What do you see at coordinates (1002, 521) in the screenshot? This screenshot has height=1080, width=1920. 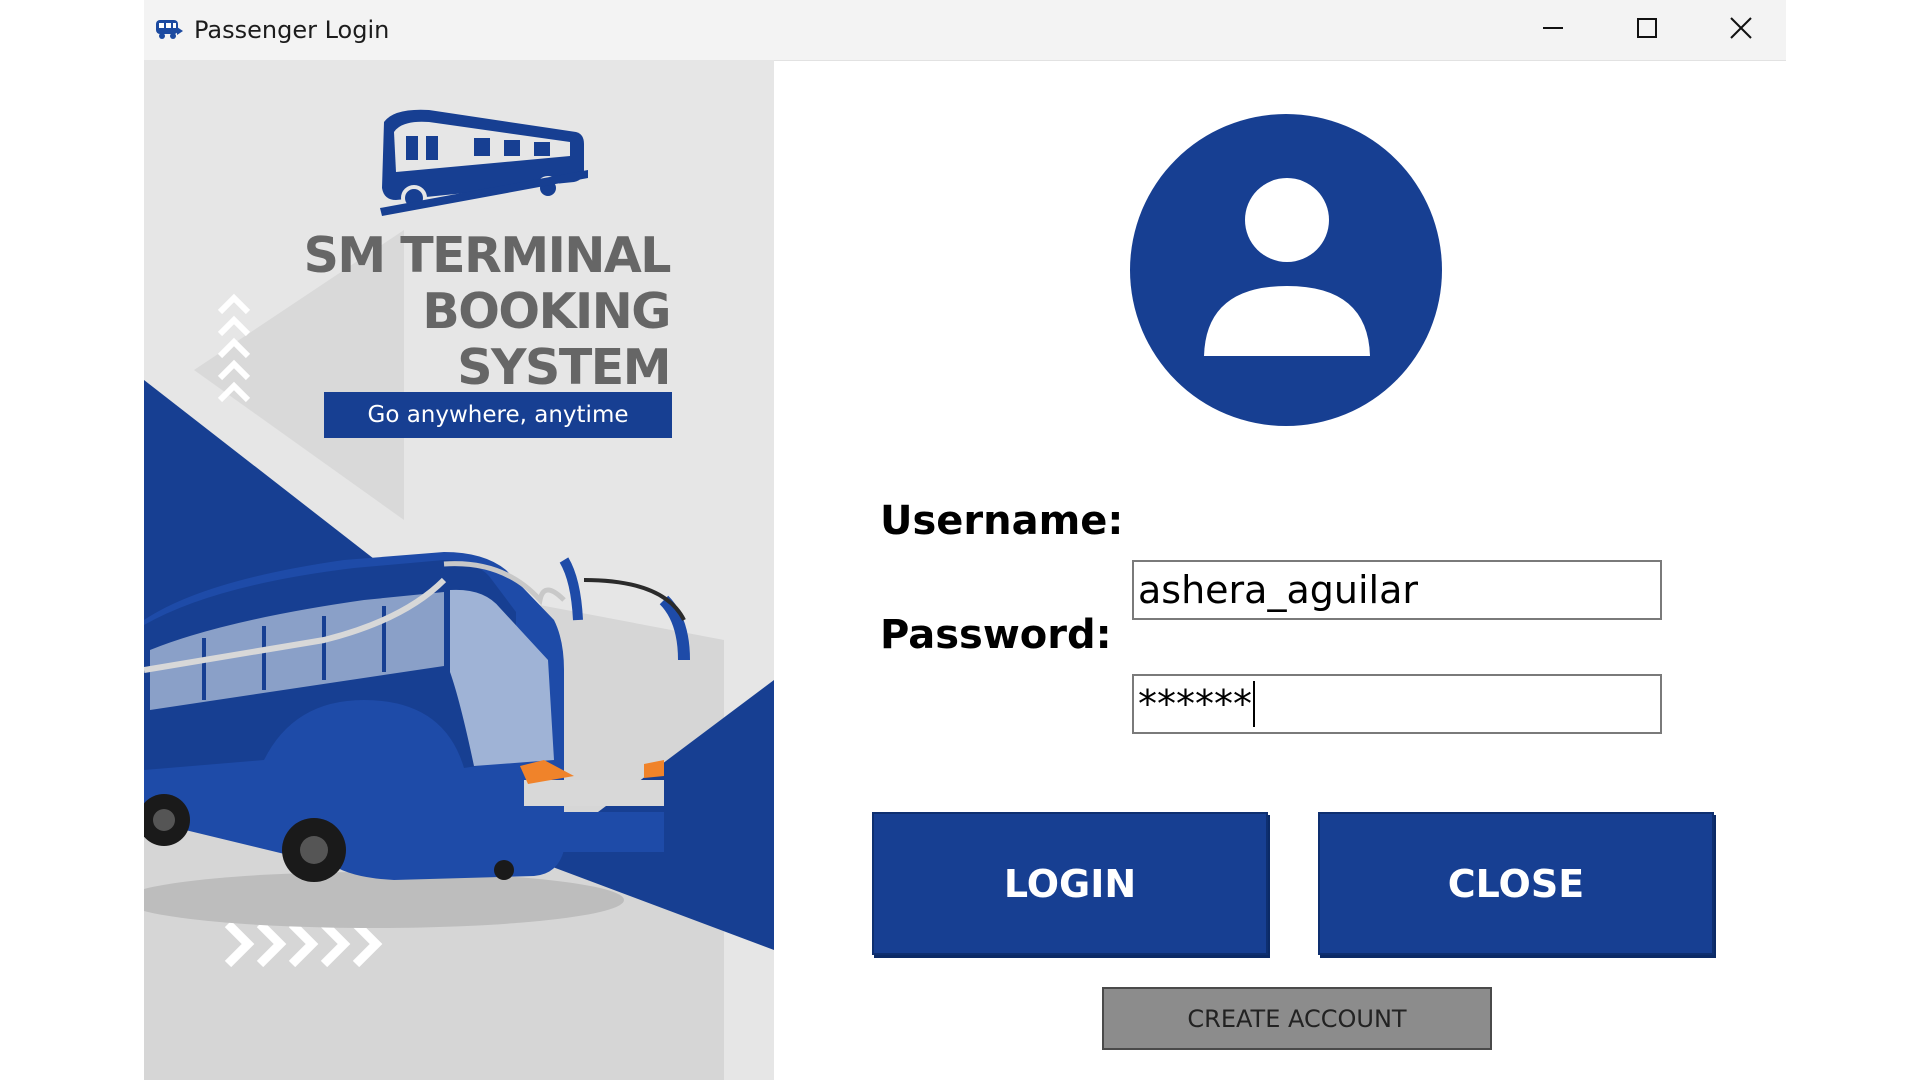 I see `username-label: Username:` at bounding box center [1002, 521].